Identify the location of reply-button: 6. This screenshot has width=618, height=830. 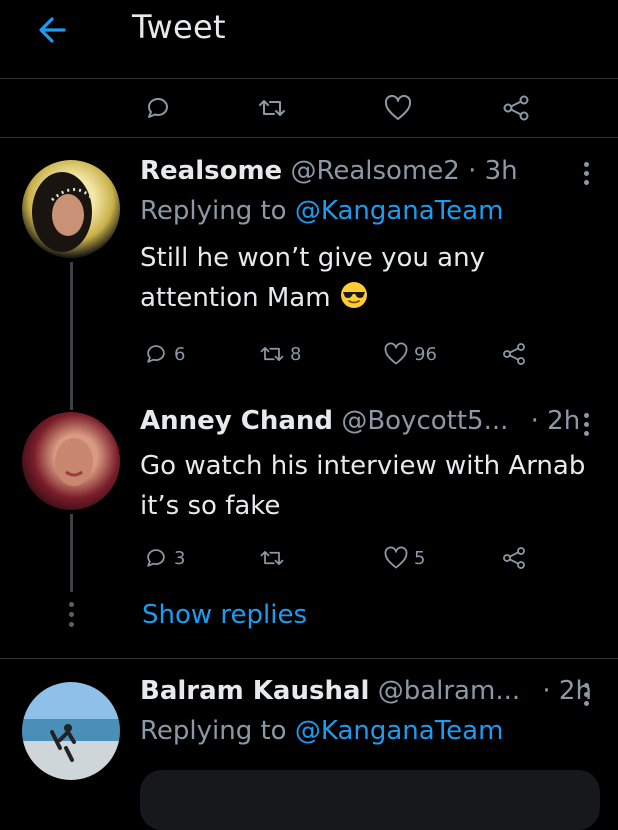
(163, 354).